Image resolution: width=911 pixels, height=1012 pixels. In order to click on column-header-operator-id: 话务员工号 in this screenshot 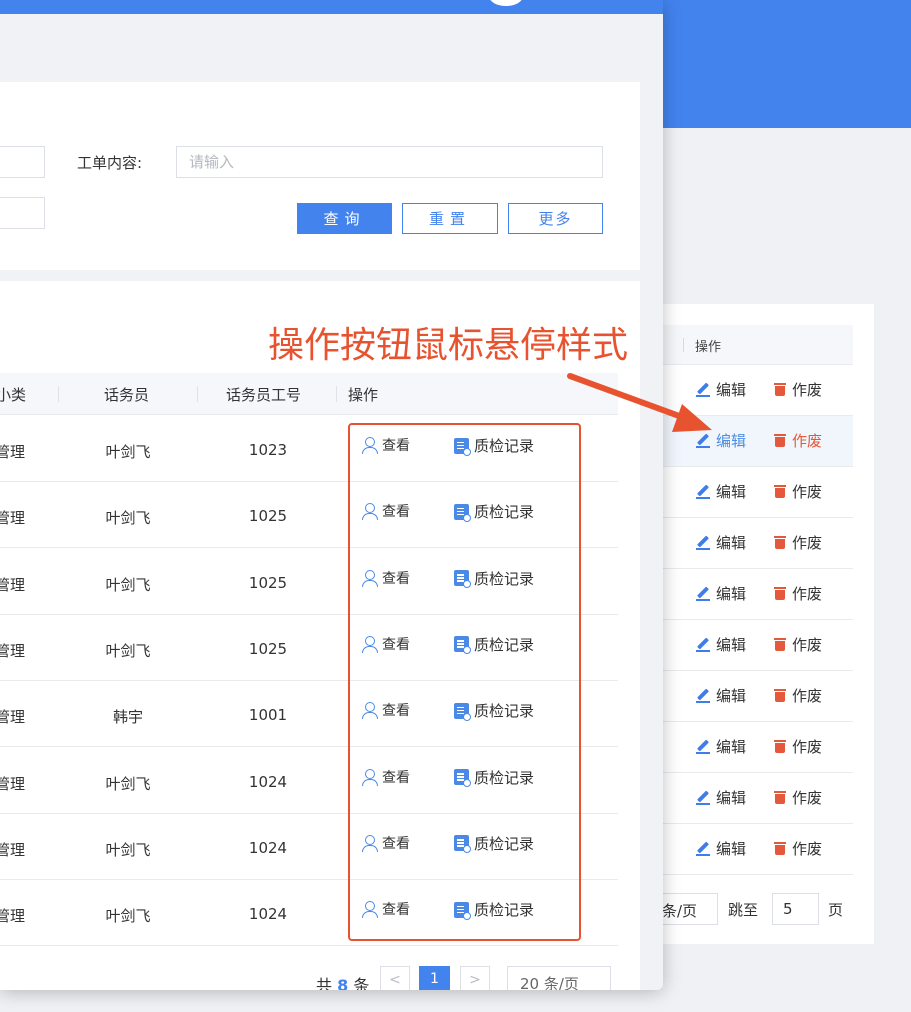, I will do `click(264, 395)`.